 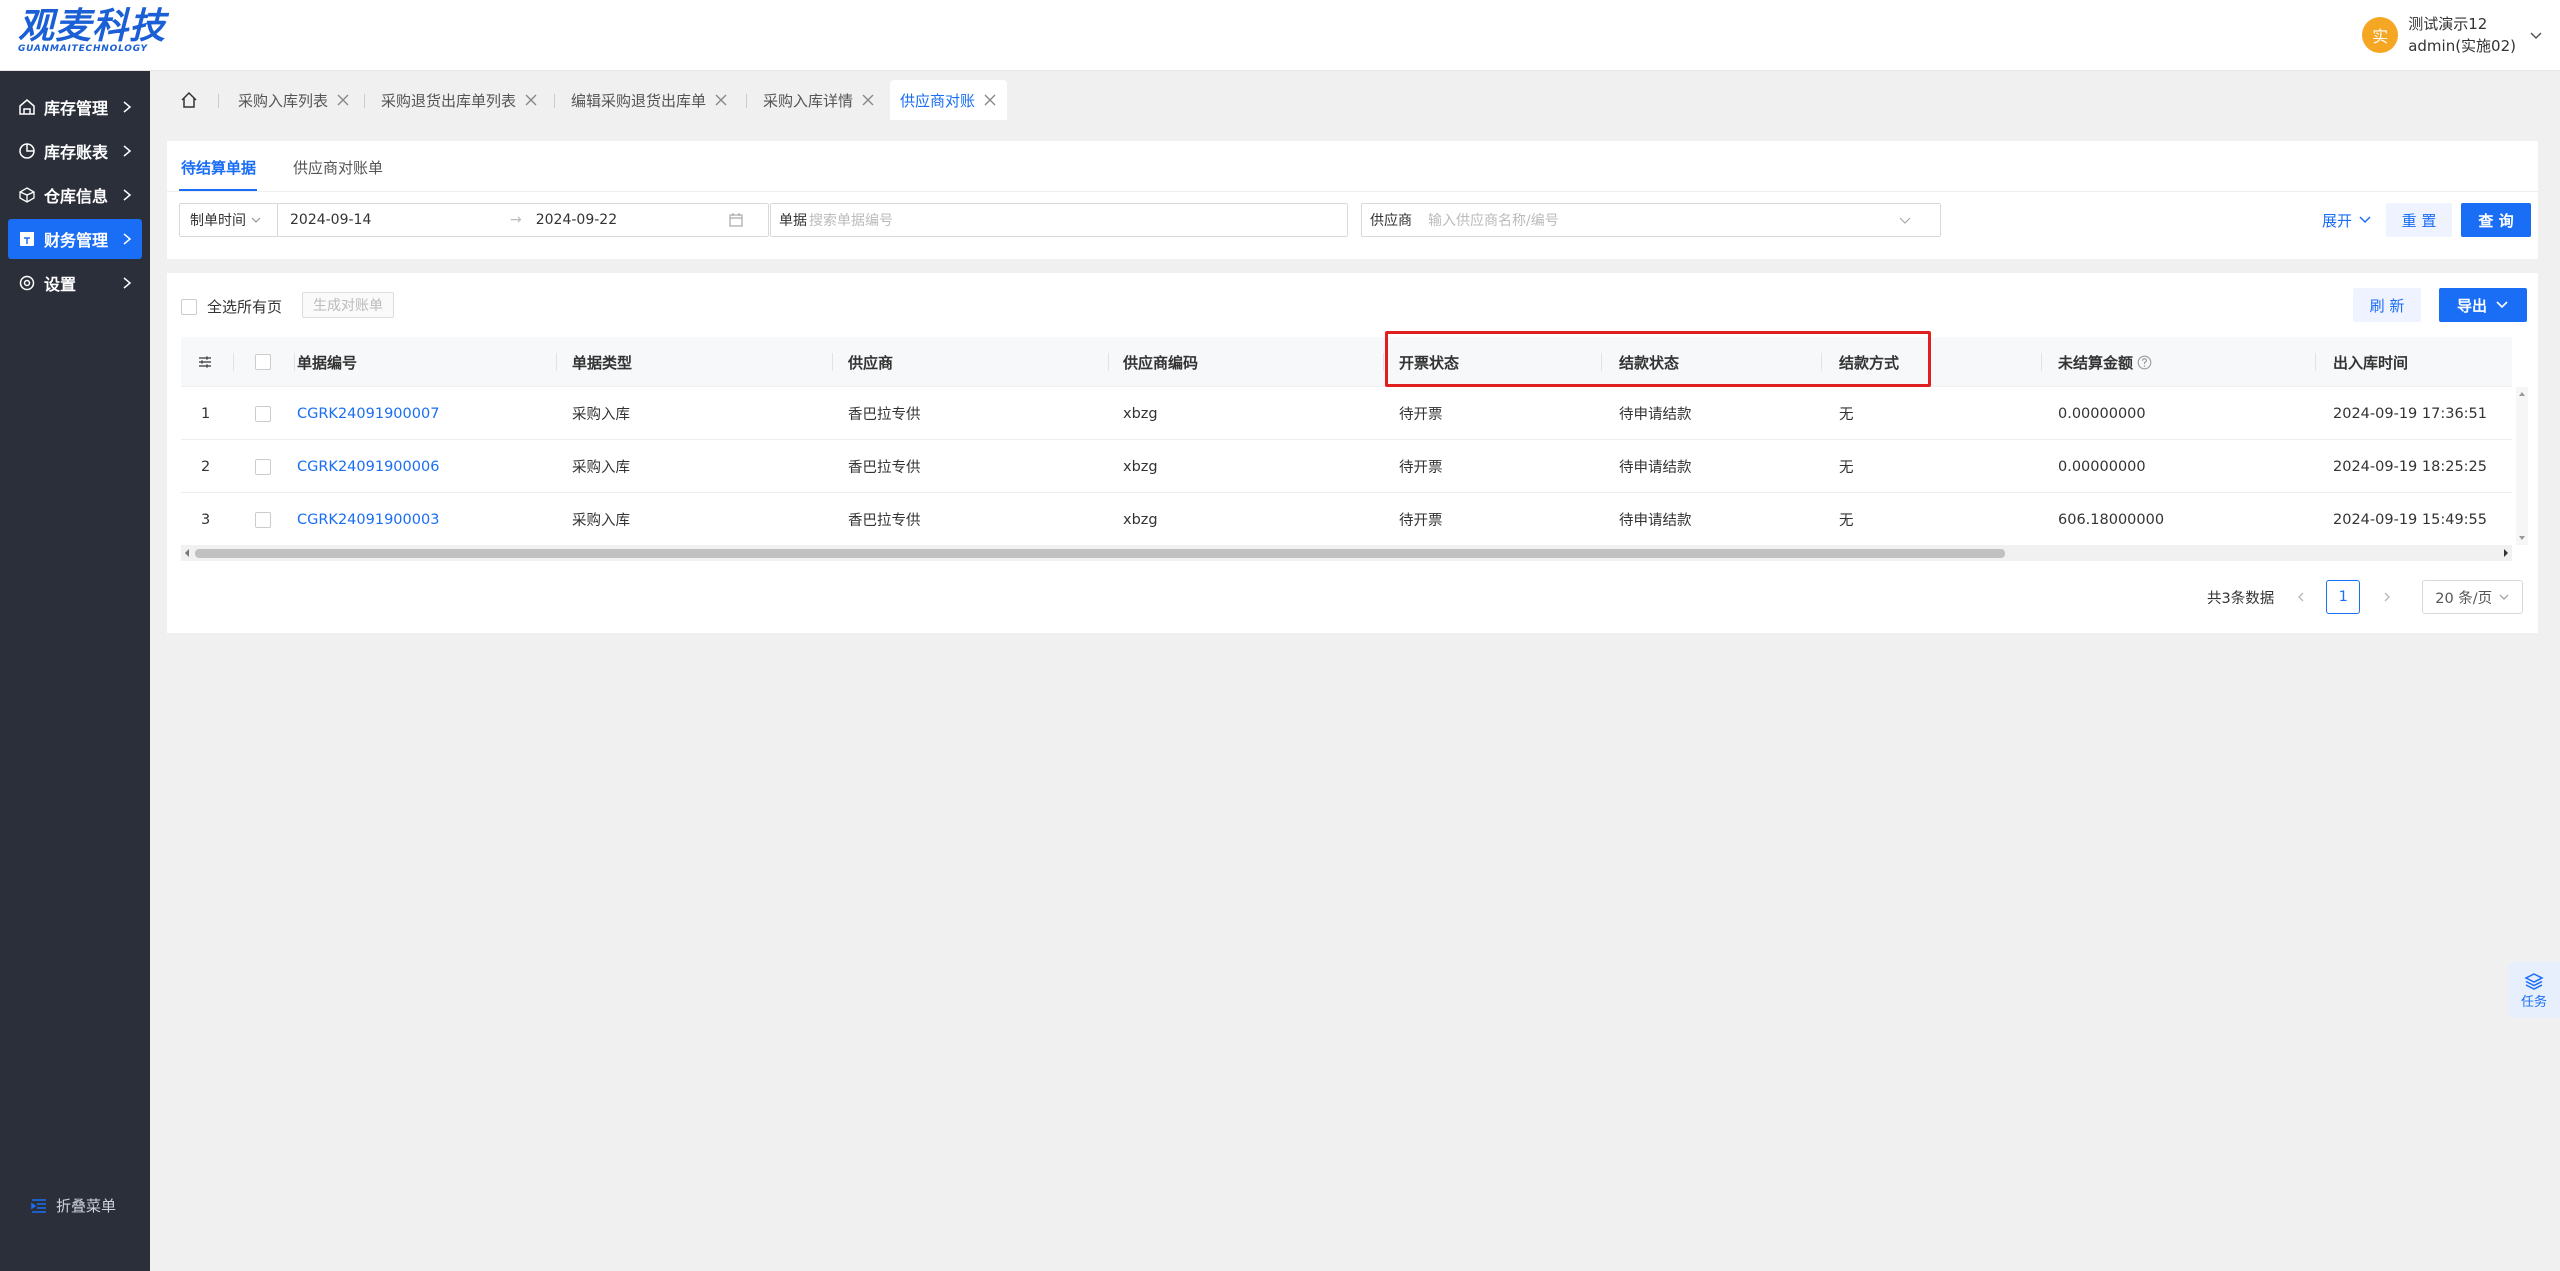 What do you see at coordinates (1429, 362) in the screenshot?
I see `col-invoice-status: 开票状态` at bounding box center [1429, 362].